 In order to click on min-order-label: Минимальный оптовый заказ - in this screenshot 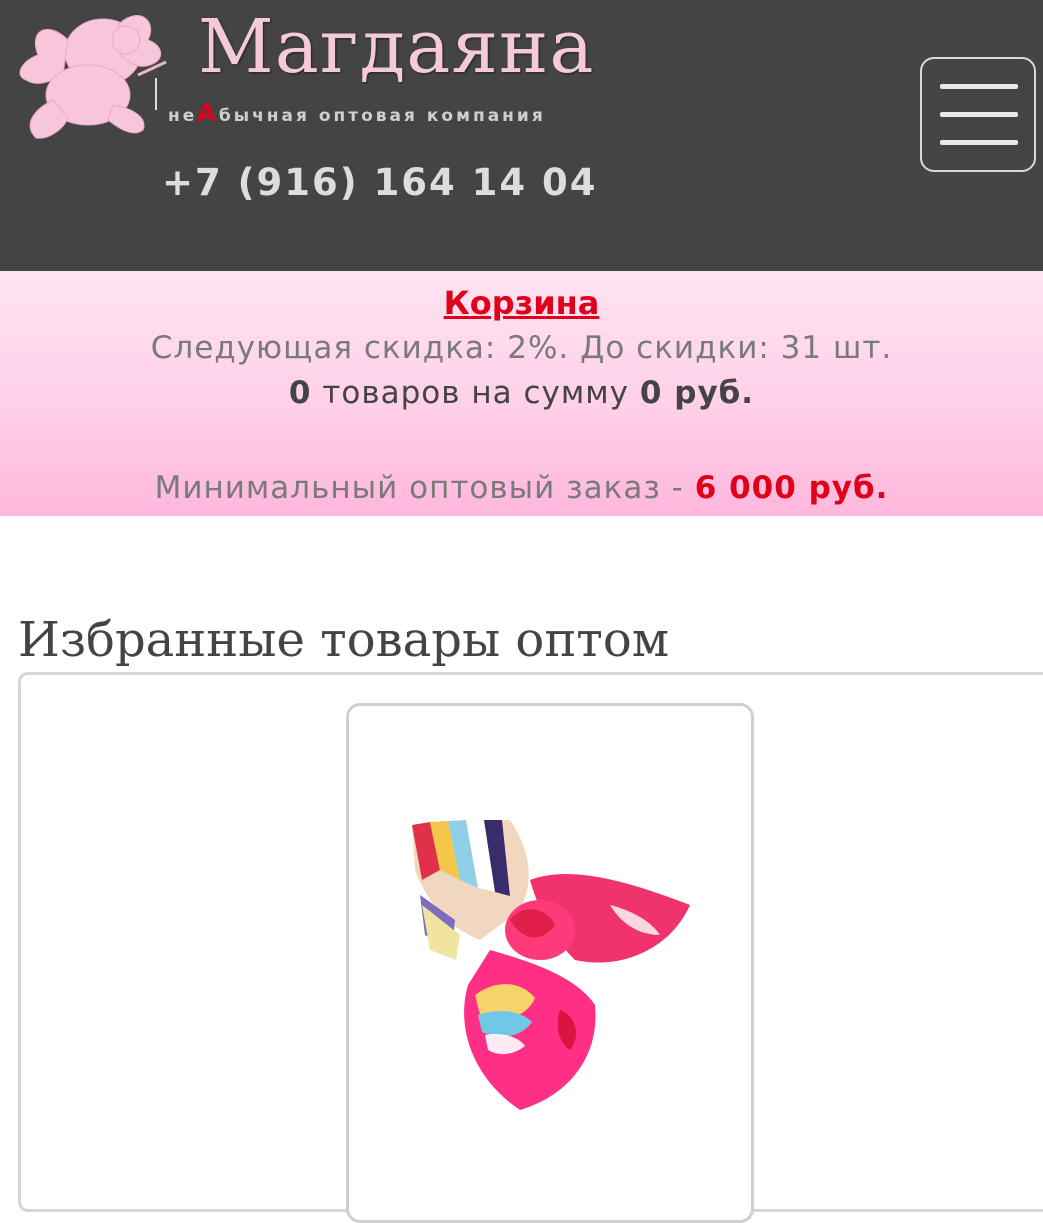, I will do `click(424, 488)`.